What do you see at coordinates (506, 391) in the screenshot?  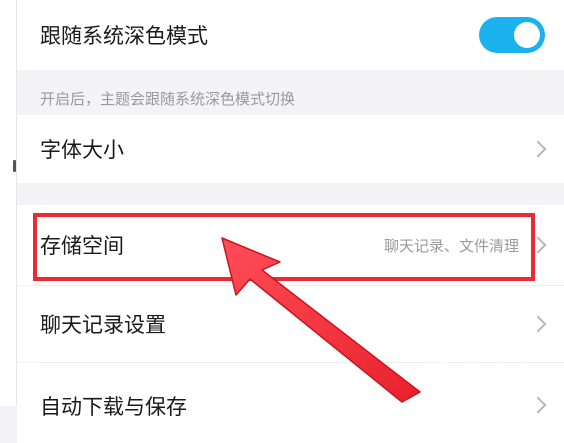 I see `watermark-url: jingyan.baidu.com` at bounding box center [506, 391].